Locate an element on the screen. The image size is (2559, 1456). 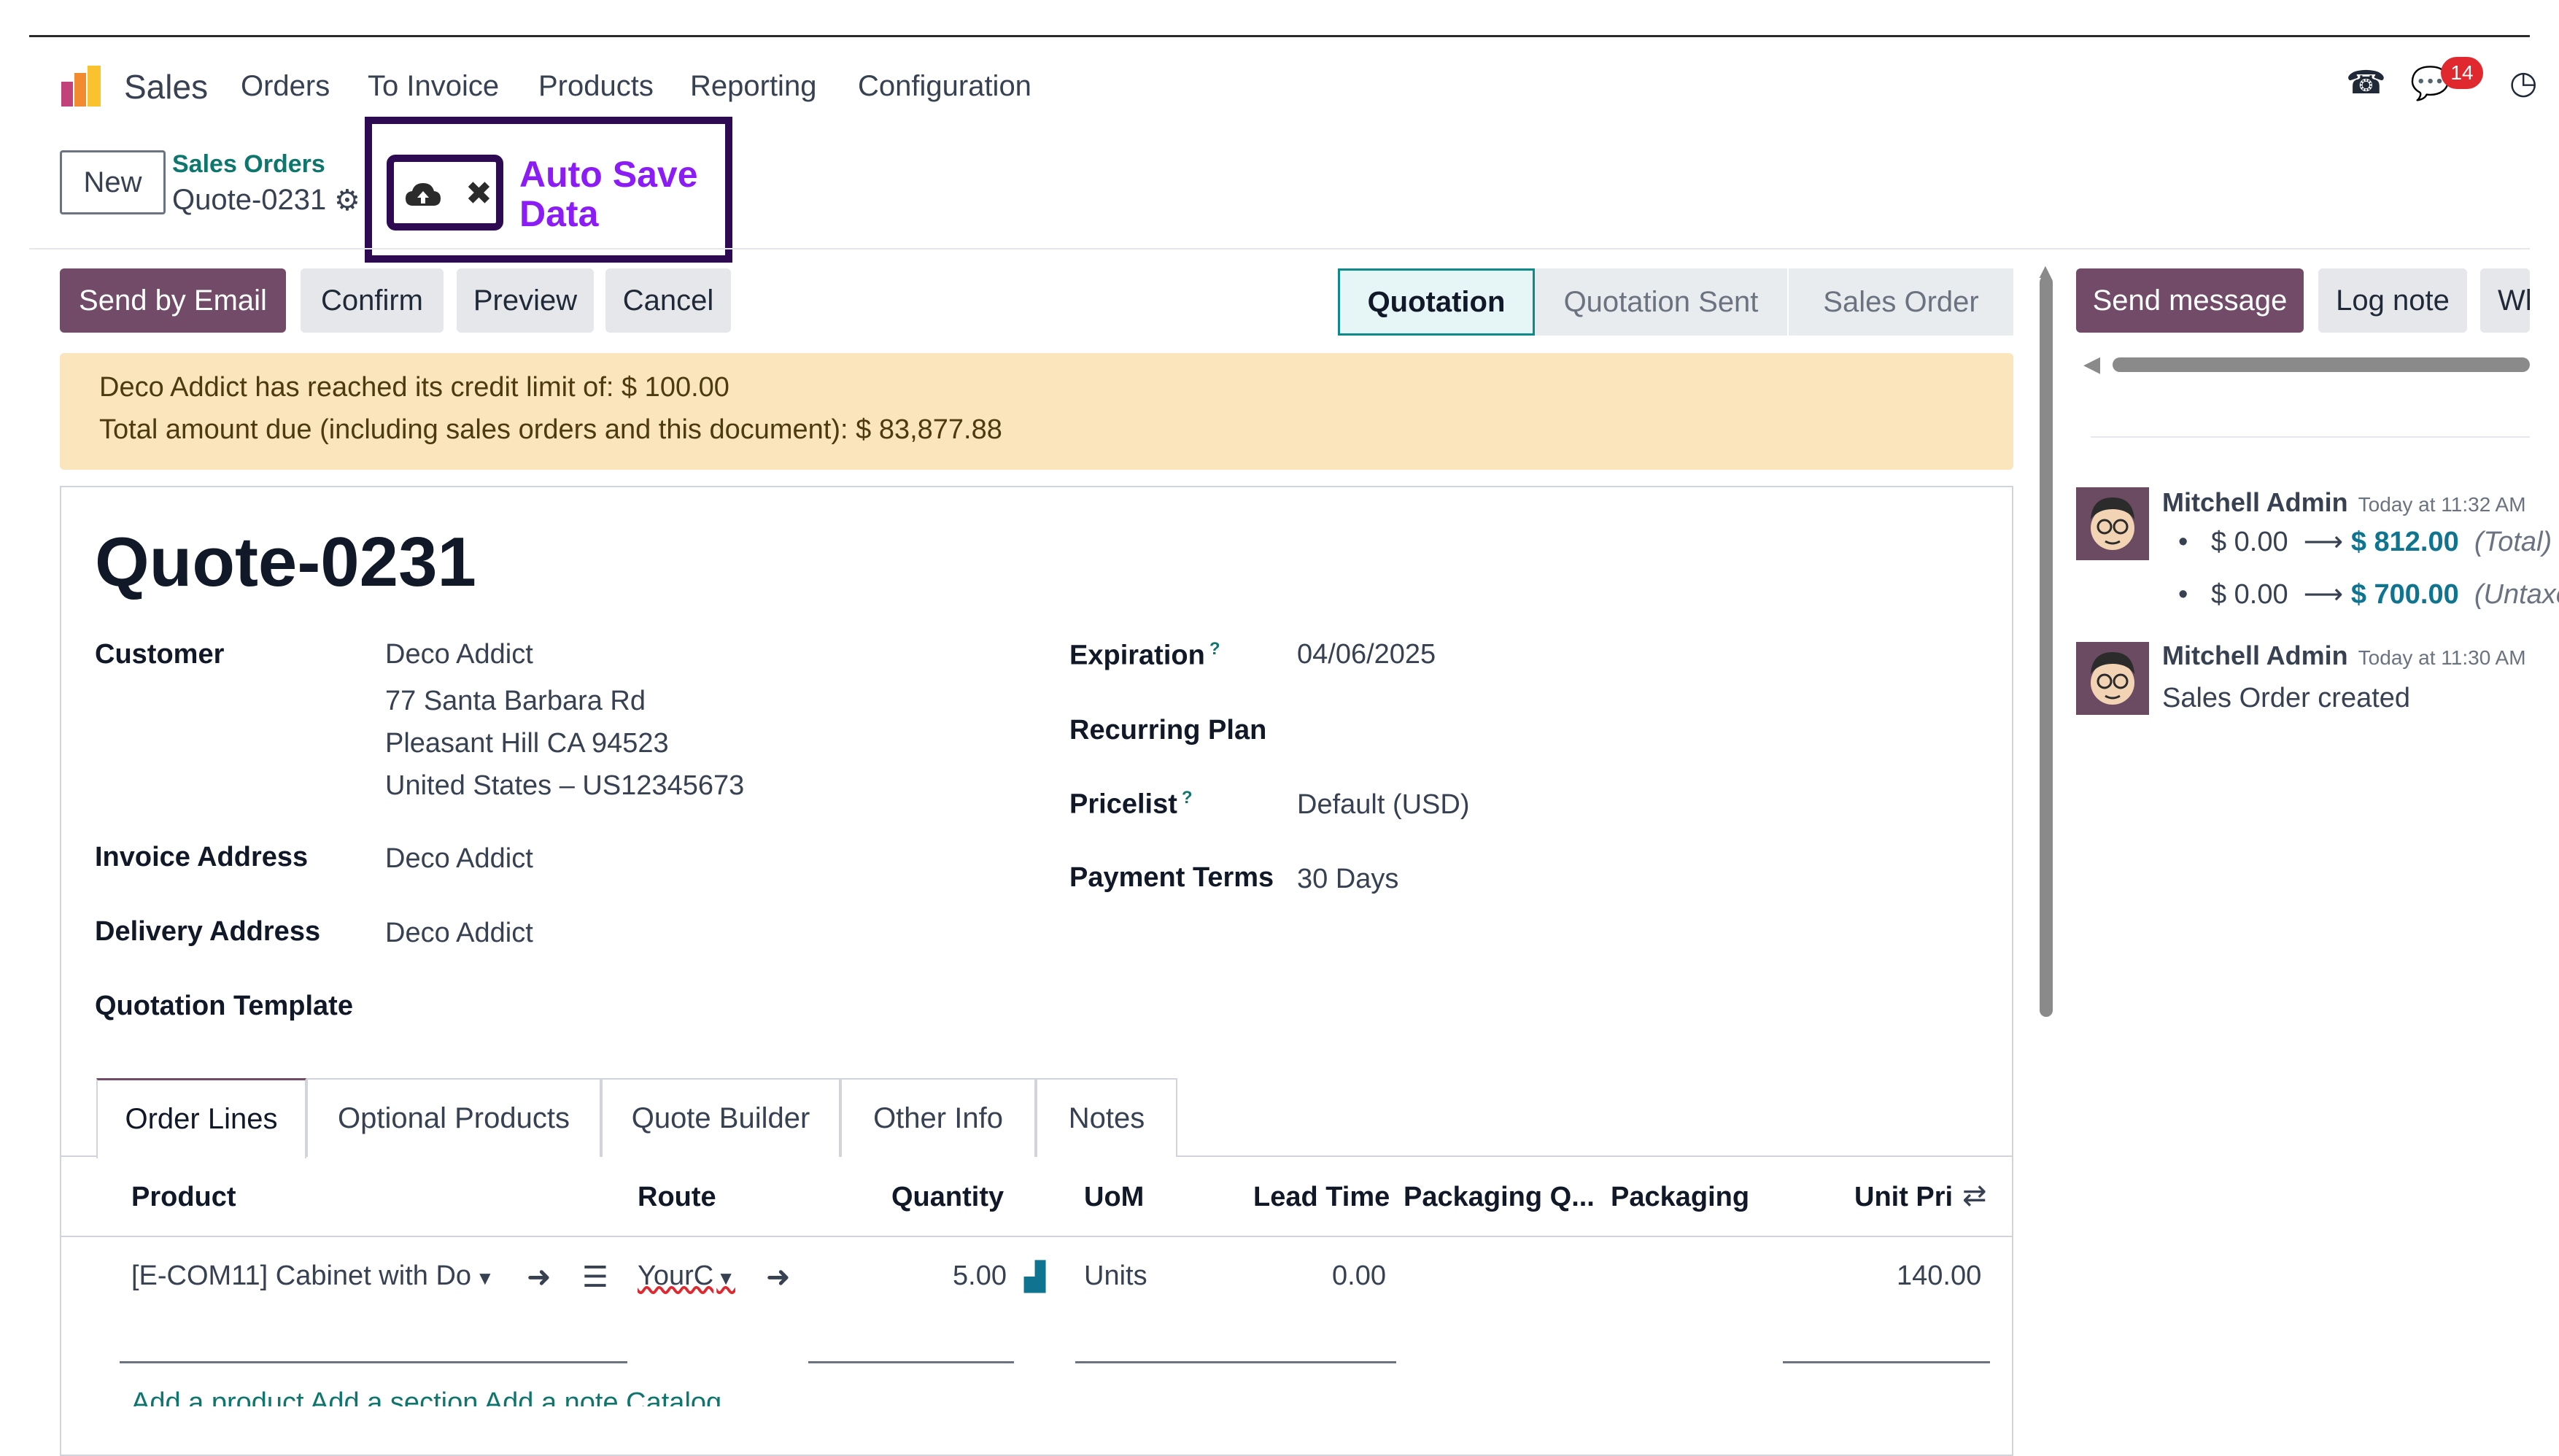
payment-terms-label: Payment Terms is located at coordinates (1172, 877).